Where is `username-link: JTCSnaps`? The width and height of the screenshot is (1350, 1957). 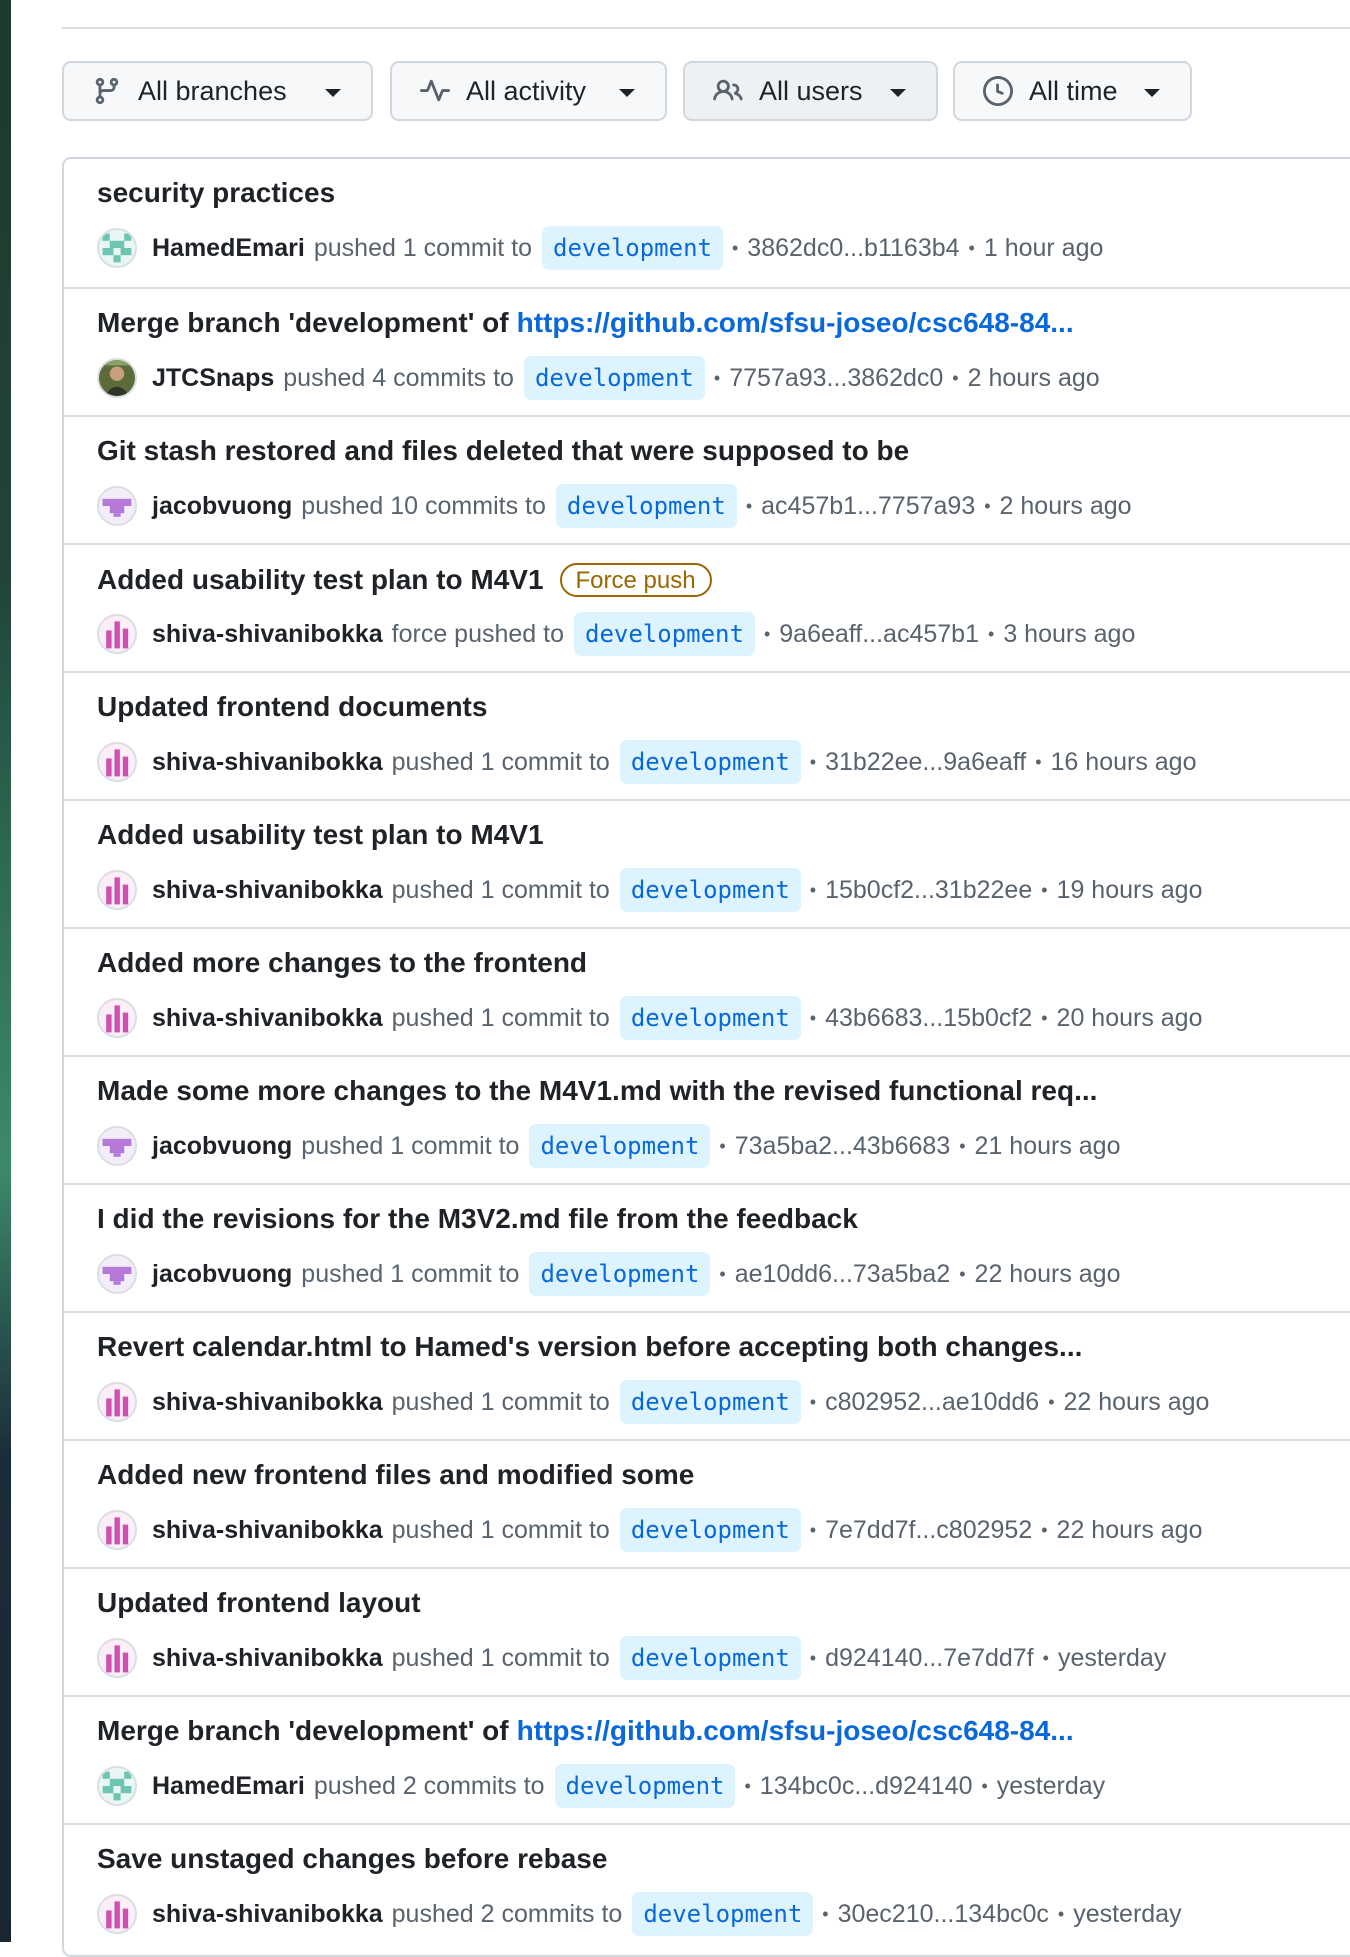 username-link: JTCSnaps is located at coordinates (213, 378).